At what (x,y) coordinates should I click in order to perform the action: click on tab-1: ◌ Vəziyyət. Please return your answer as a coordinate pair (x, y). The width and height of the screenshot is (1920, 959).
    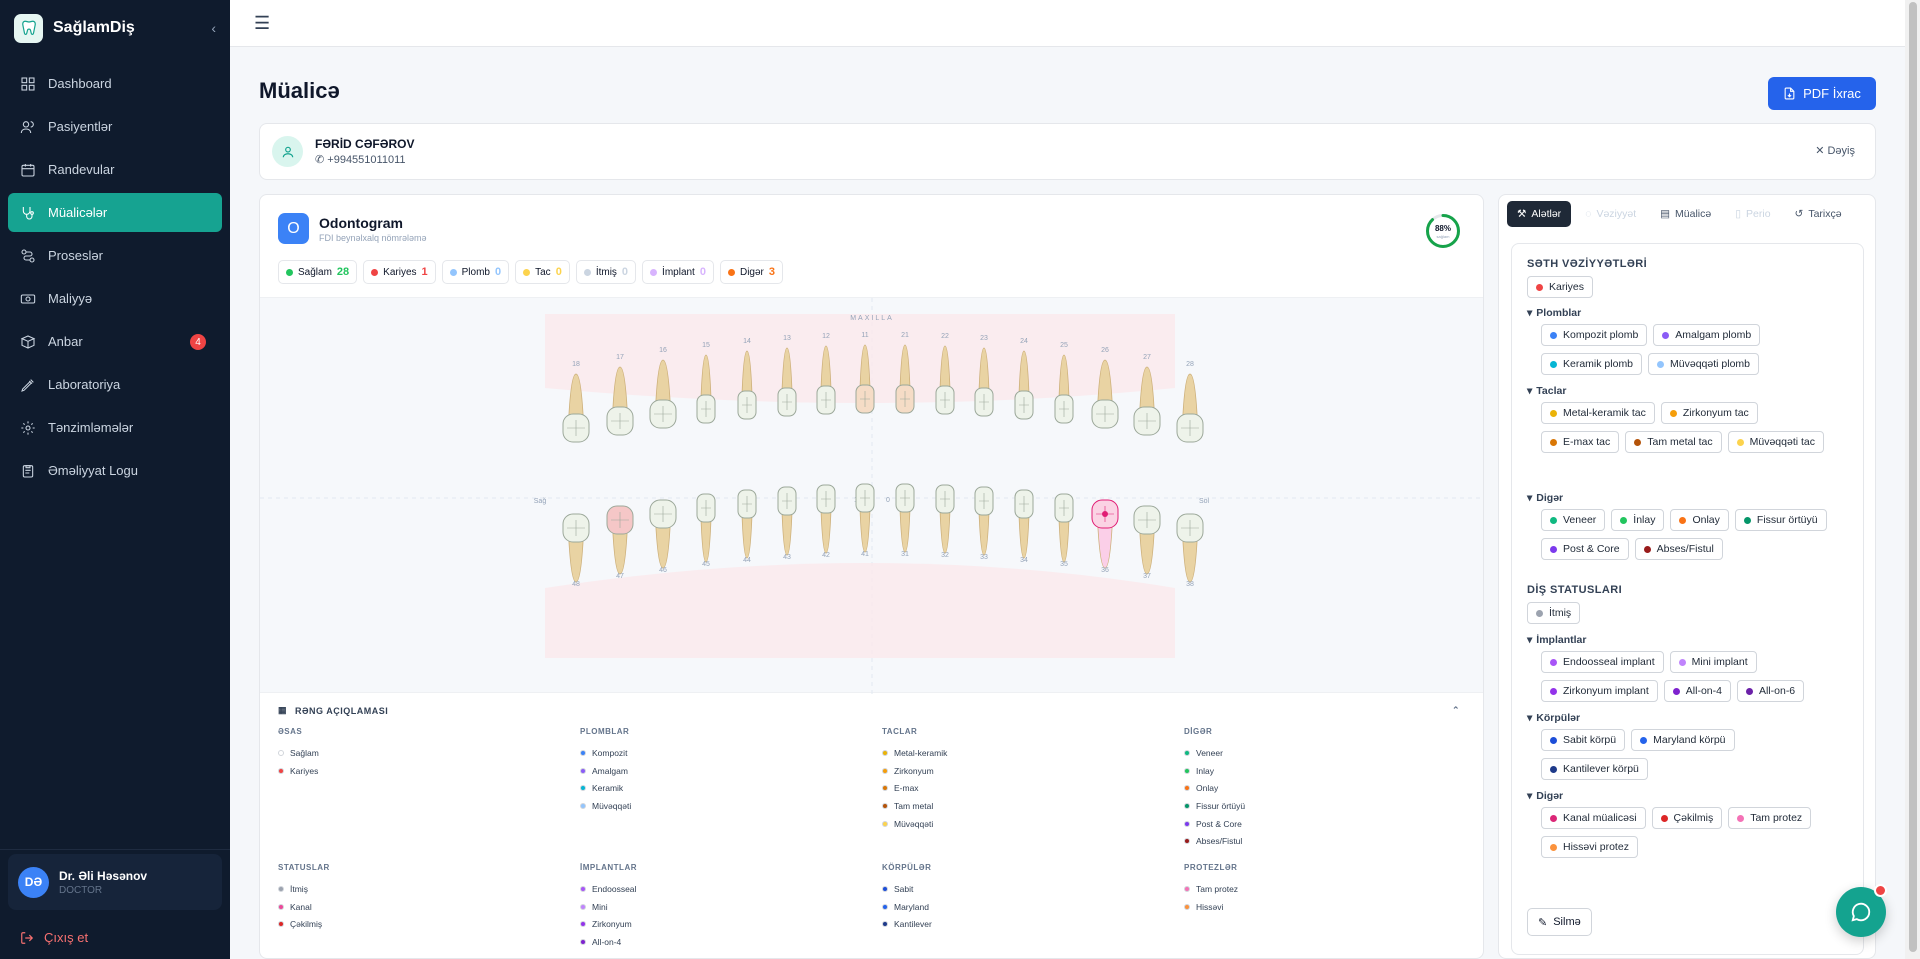
    Looking at the image, I should click on (1610, 214).